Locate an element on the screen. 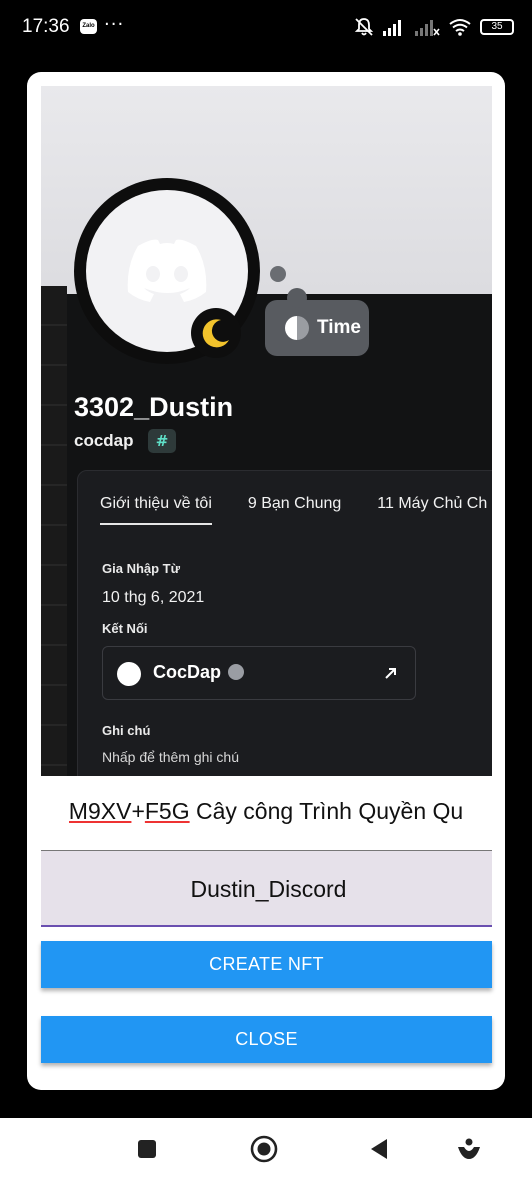 This screenshot has width=532, height=1180. home-button is located at coordinates (264, 1149).